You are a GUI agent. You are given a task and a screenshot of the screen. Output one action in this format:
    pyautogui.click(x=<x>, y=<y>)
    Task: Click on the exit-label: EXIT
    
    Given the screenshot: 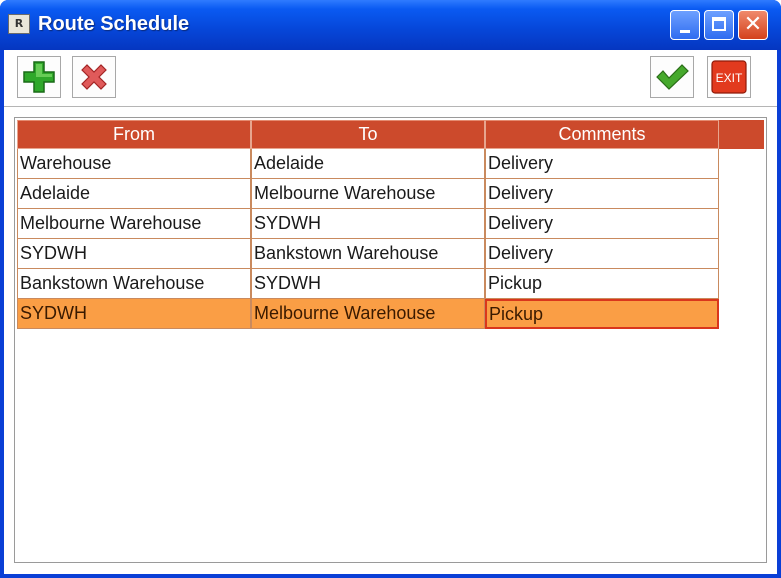 What is the action you would take?
    pyautogui.click(x=729, y=78)
    